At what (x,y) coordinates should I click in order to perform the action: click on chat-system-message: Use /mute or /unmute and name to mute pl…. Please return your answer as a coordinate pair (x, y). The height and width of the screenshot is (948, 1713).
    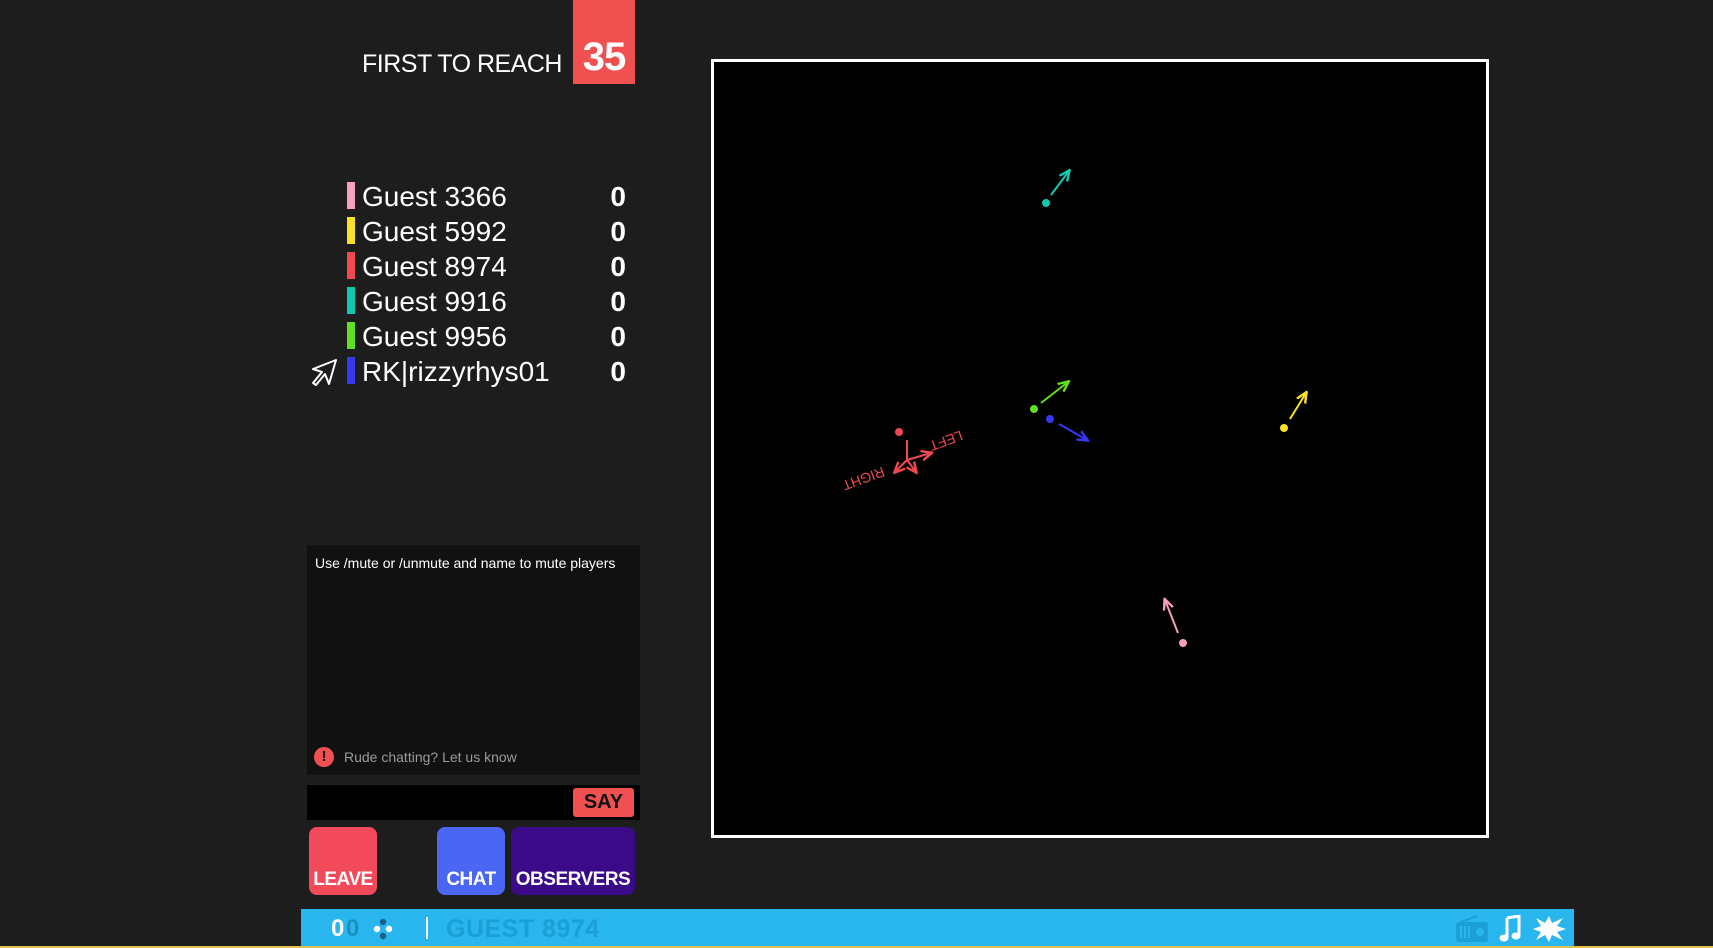
    Looking at the image, I should click on (465, 563).